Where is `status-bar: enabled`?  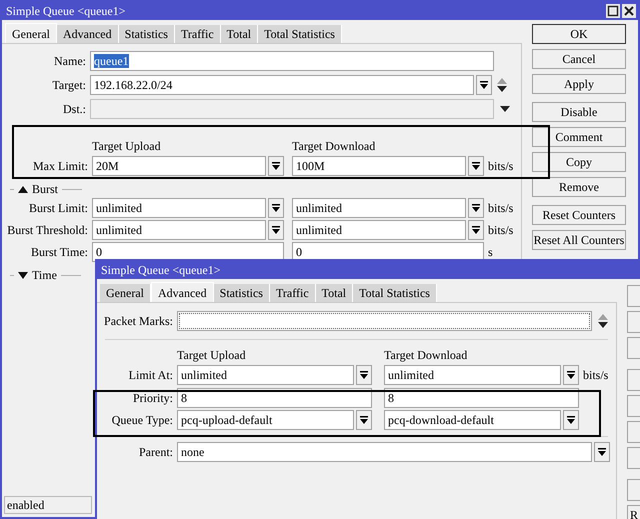 status-bar: enabled is located at coordinates (48, 505).